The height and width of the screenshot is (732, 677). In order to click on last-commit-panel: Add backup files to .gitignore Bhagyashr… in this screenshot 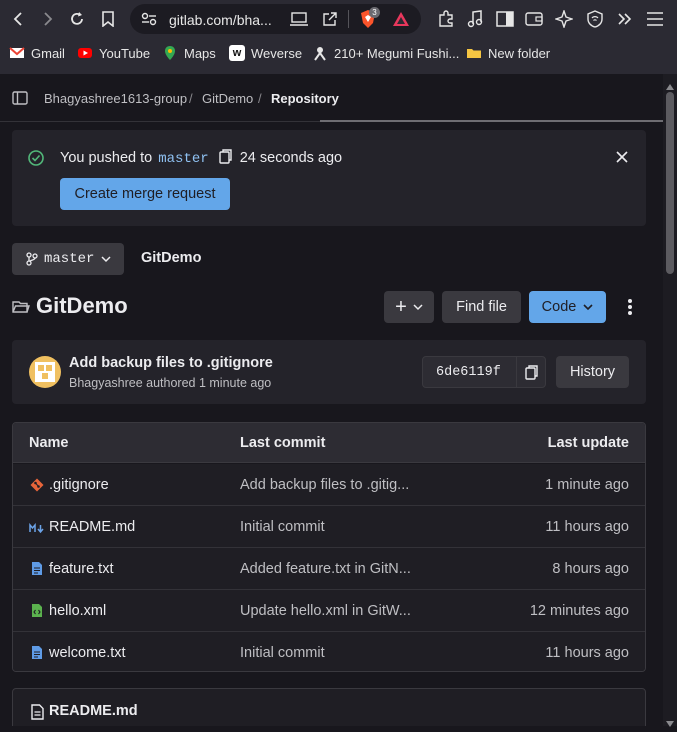, I will do `click(329, 372)`.